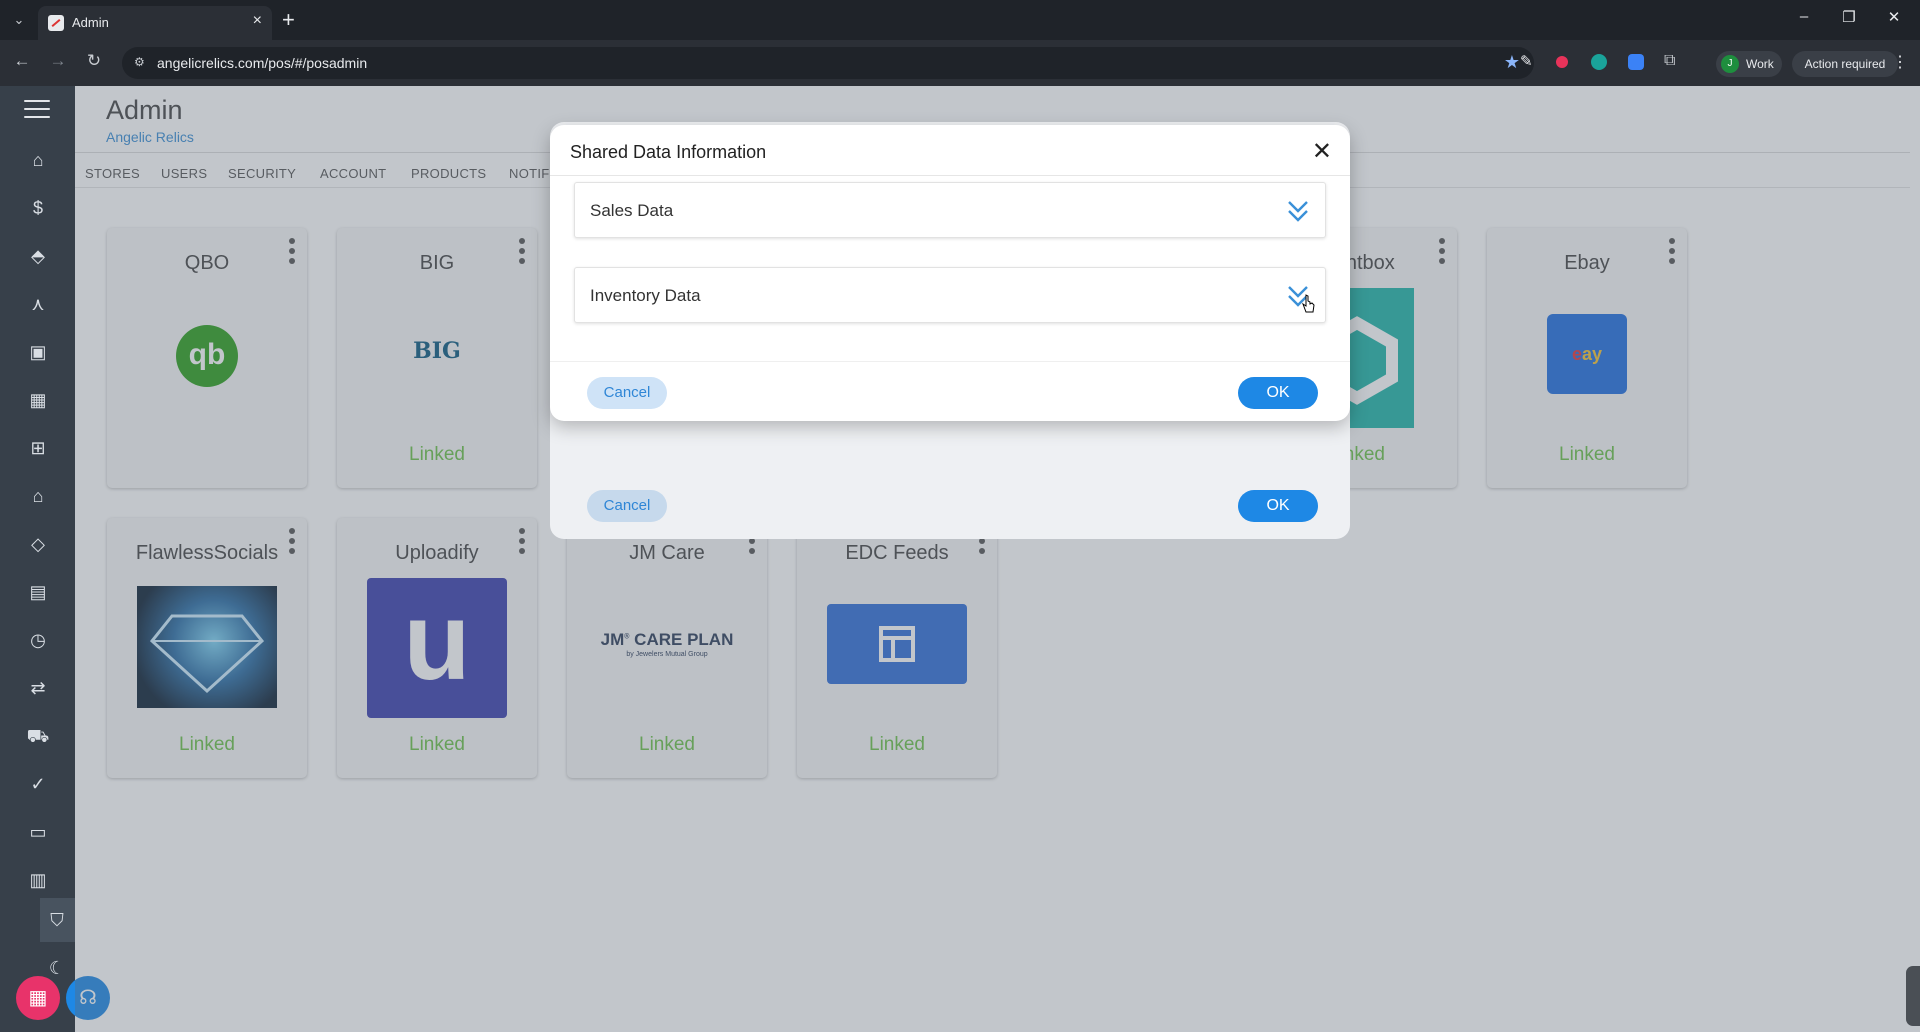 Image resolution: width=1920 pixels, height=1032 pixels. I want to click on calendar-icon: ▤, so click(38, 592).